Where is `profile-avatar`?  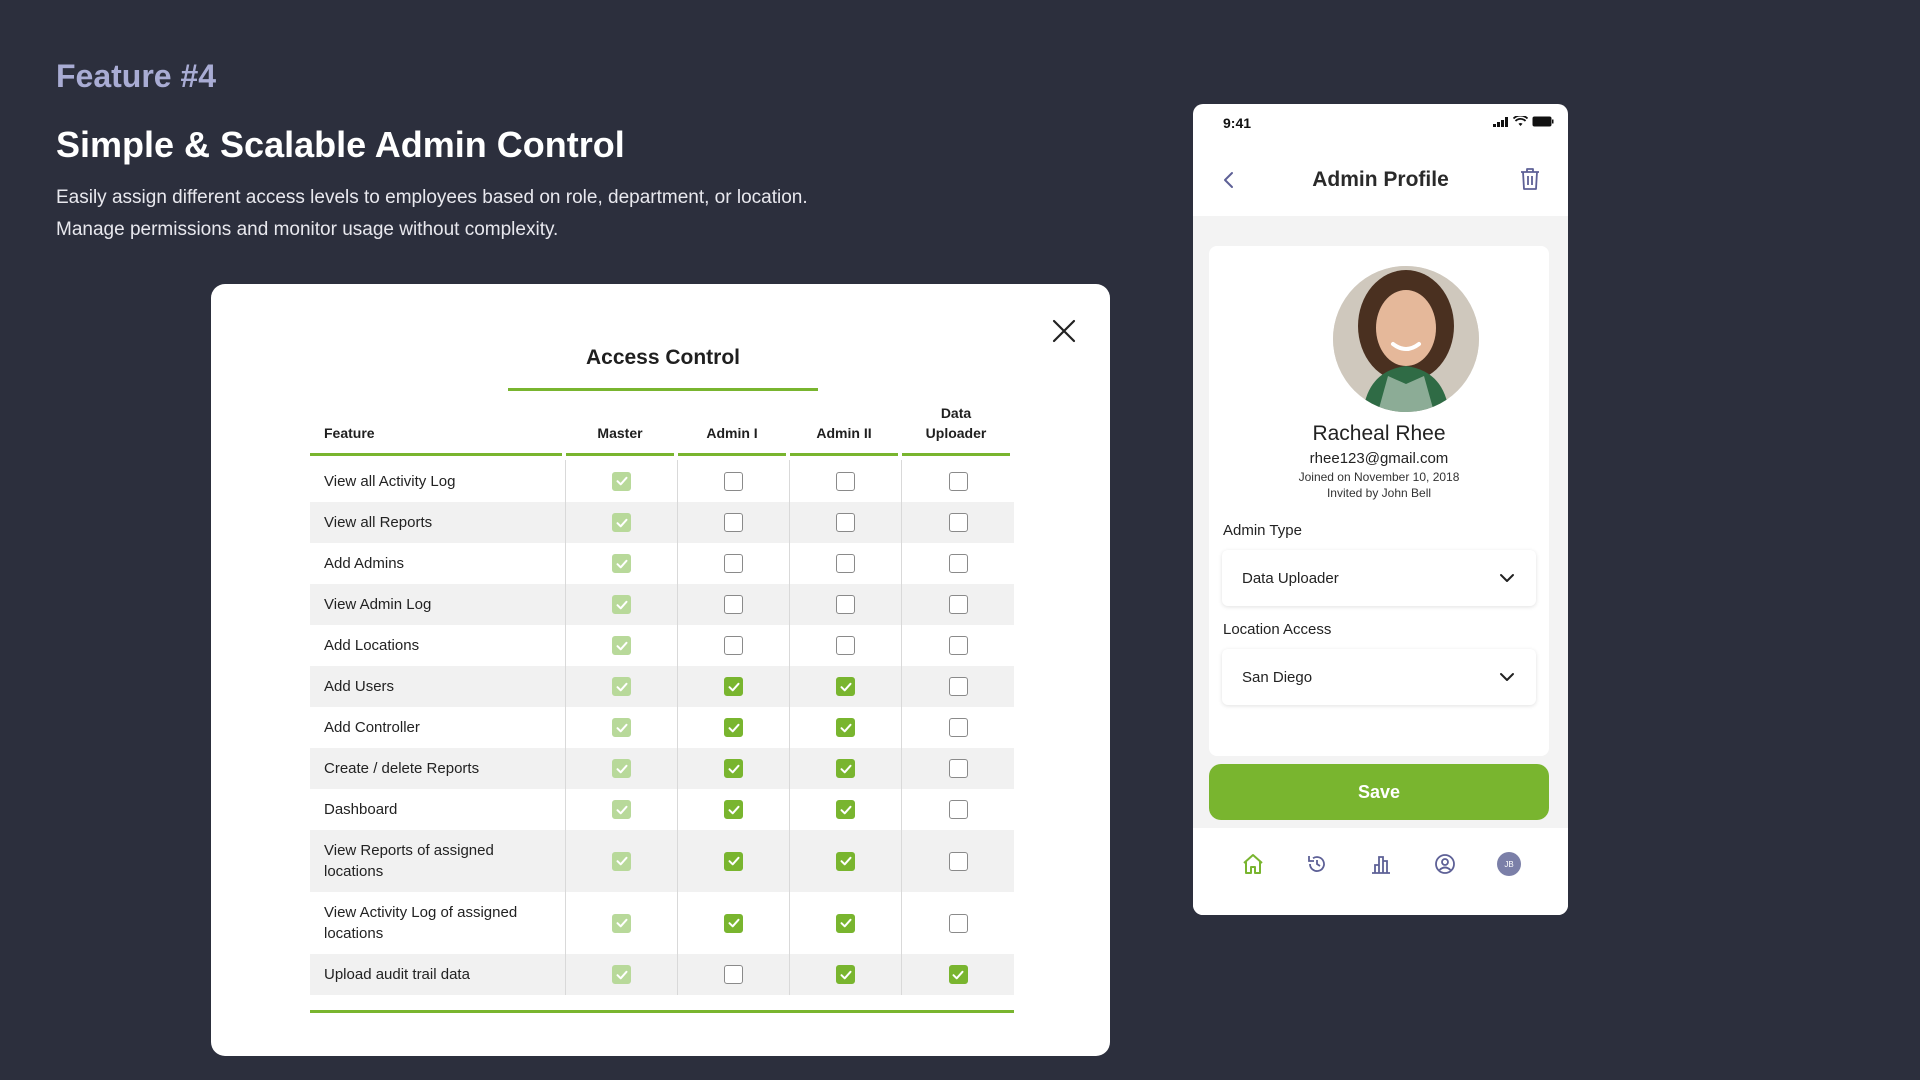
profile-avatar is located at coordinates (1406, 339).